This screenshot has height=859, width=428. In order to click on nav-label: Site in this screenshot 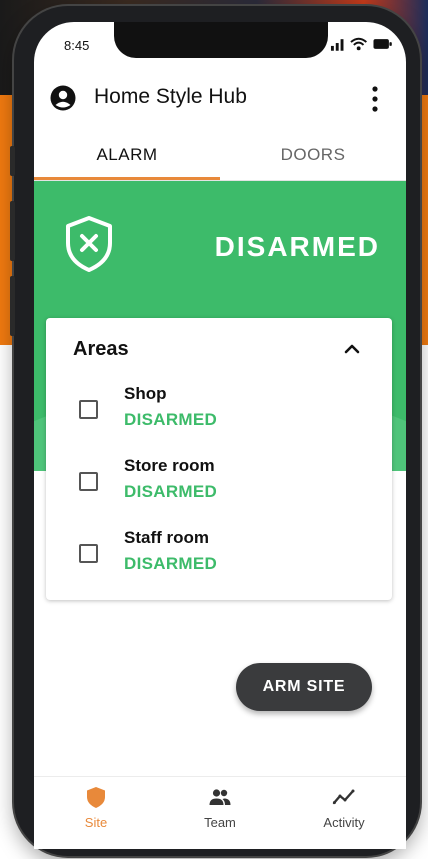, I will do `click(96, 822)`.